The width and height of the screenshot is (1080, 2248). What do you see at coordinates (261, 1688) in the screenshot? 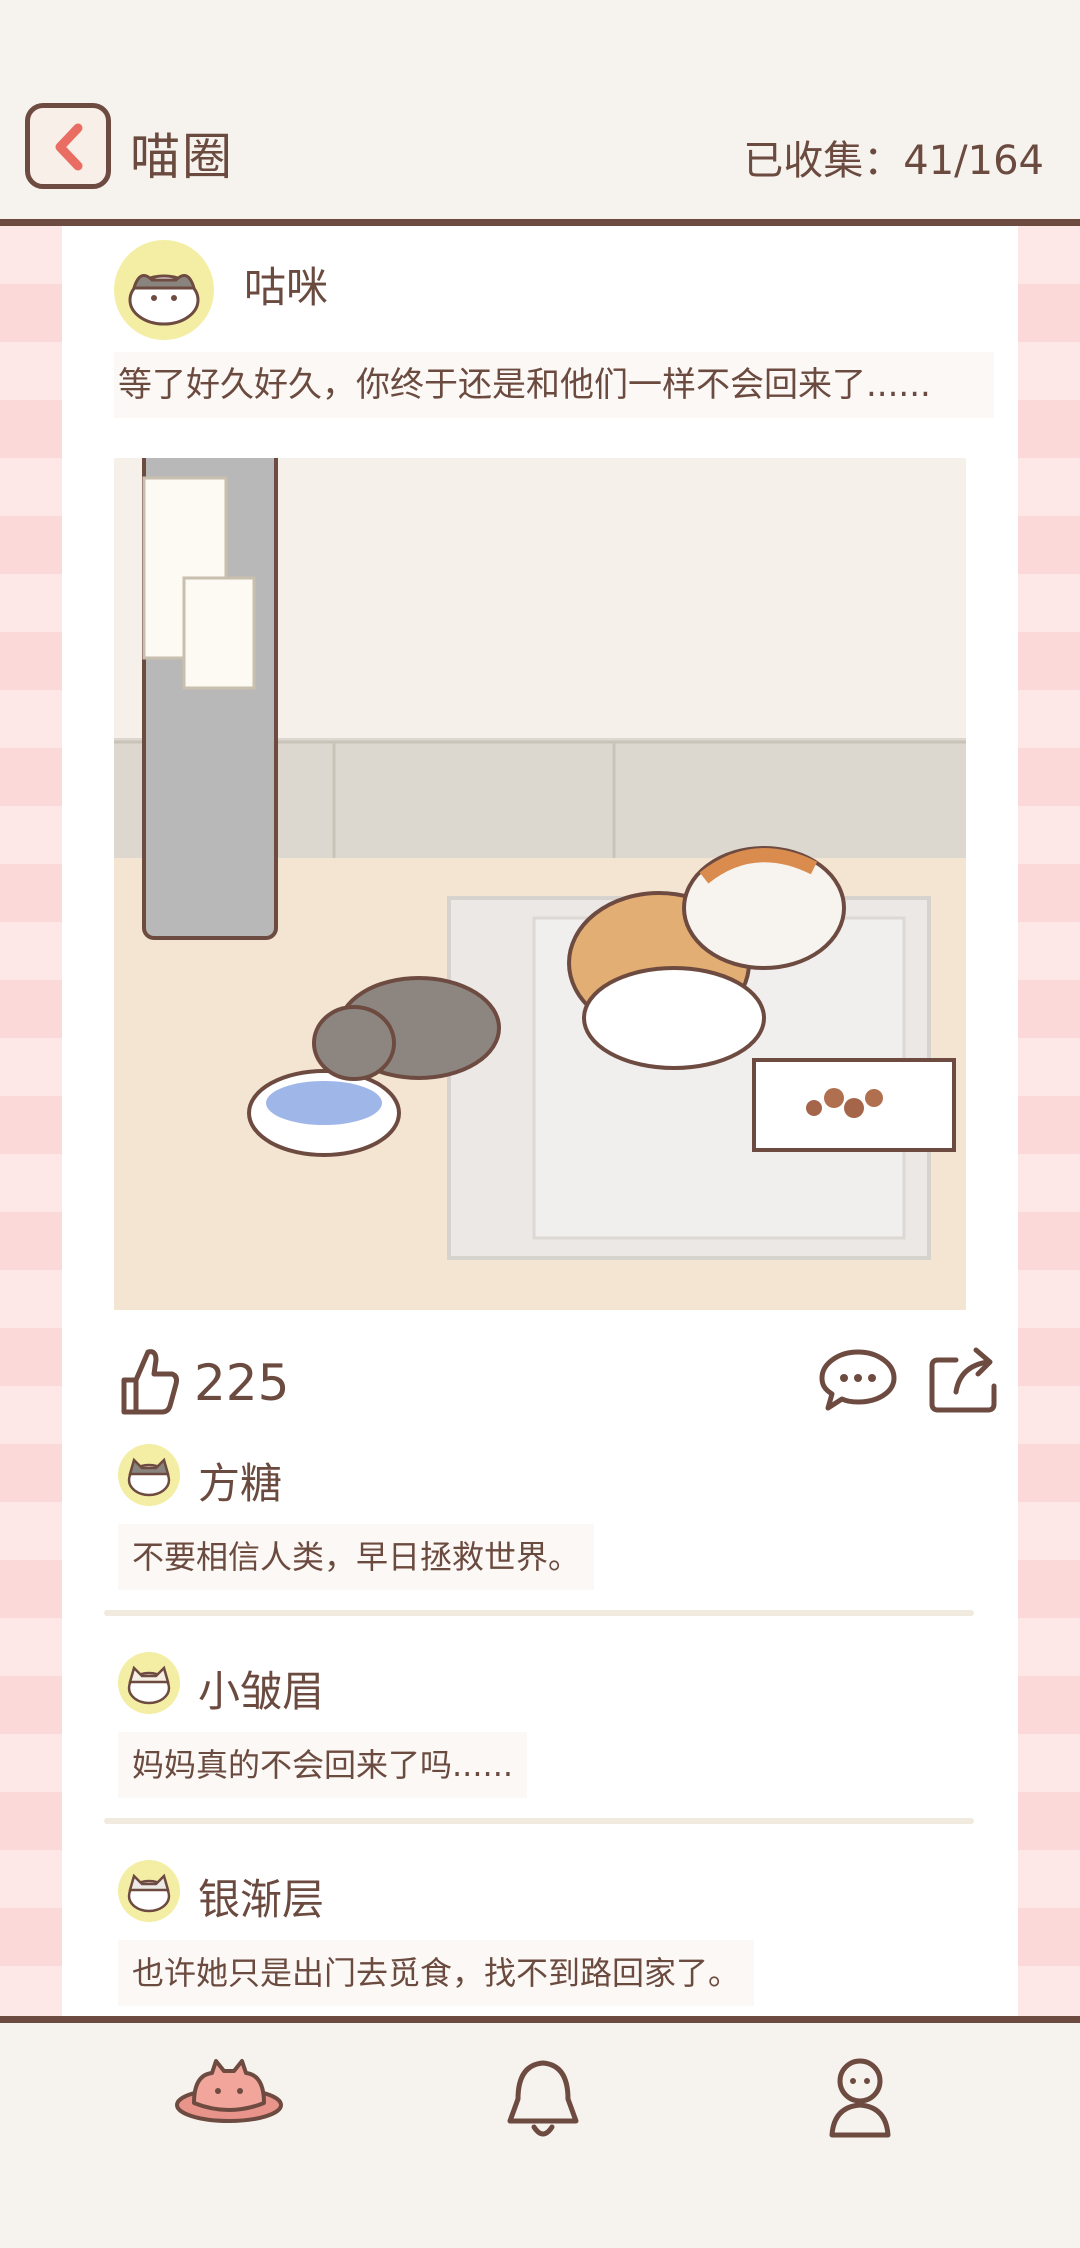
I see `comment-author: 小皱眉` at bounding box center [261, 1688].